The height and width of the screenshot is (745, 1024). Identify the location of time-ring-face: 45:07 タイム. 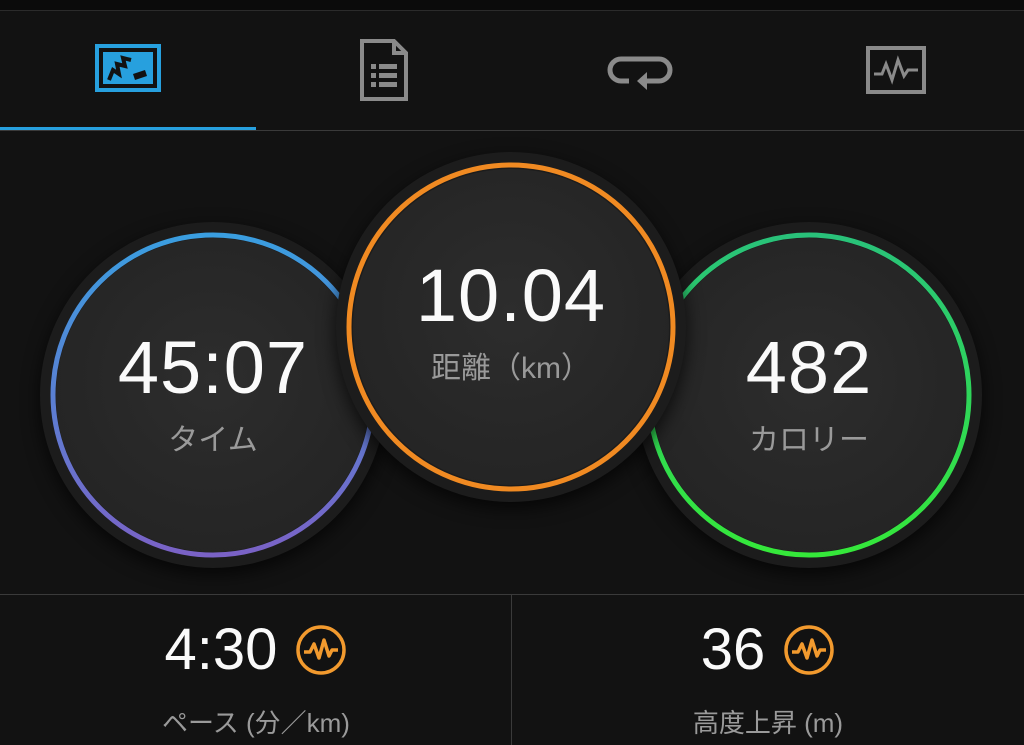
(213, 395).